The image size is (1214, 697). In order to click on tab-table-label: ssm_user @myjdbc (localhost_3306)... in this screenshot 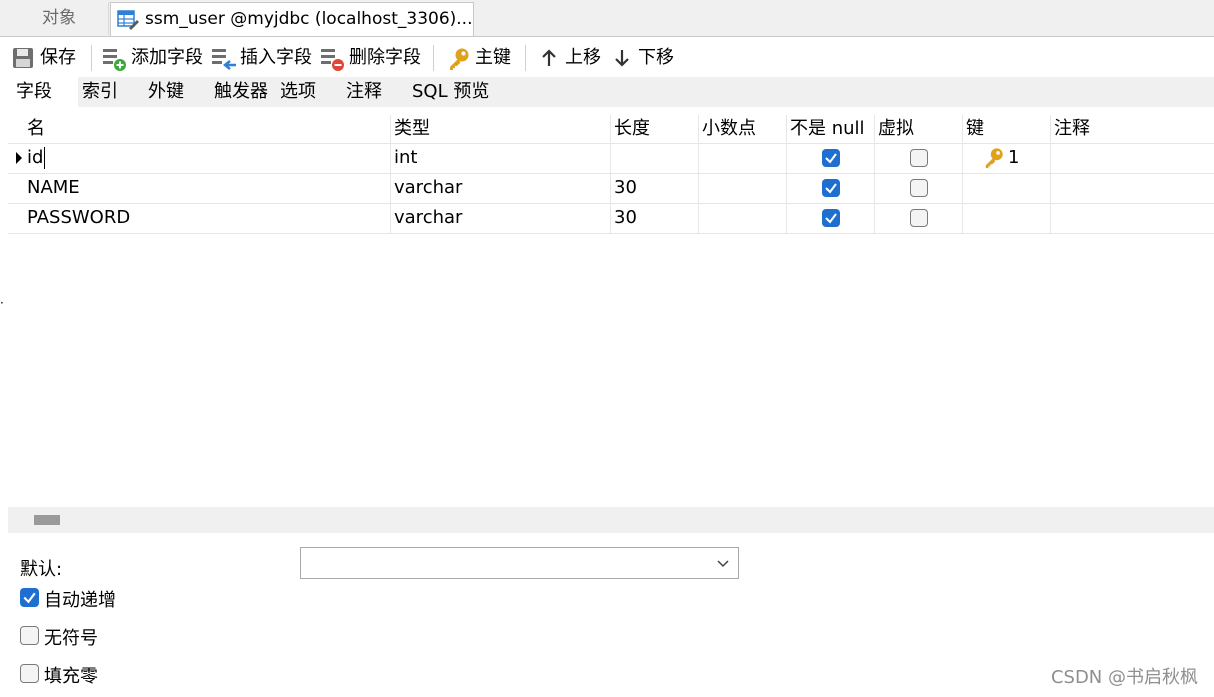, I will do `click(309, 19)`.